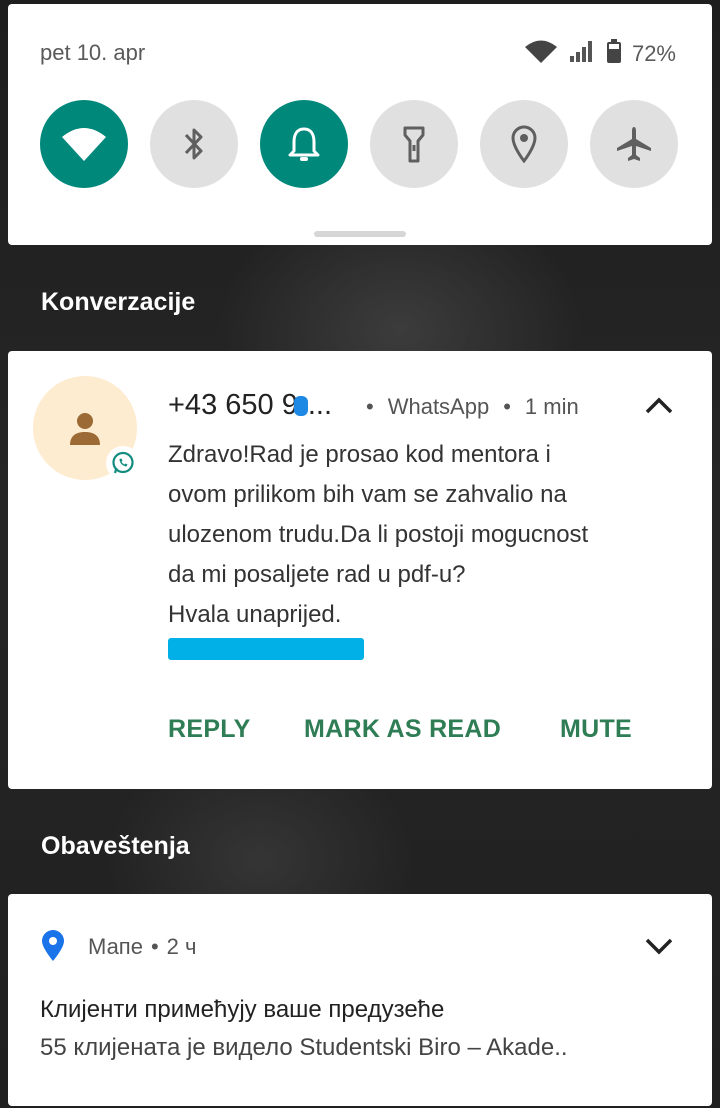 Image resolution: width=720 pixels, height=1108 pixels. I want to click on notification-header: Мапе • 2 ч, so click(142, 947).